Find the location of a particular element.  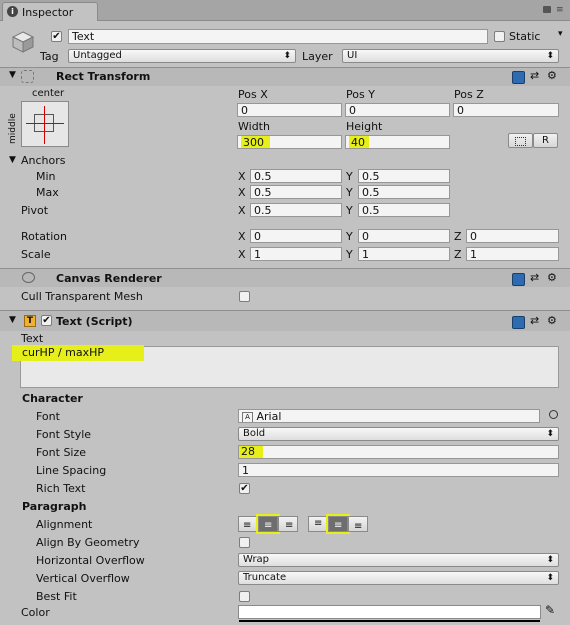

paragraph-header: Paragraph is located at coordinates (54, 506).